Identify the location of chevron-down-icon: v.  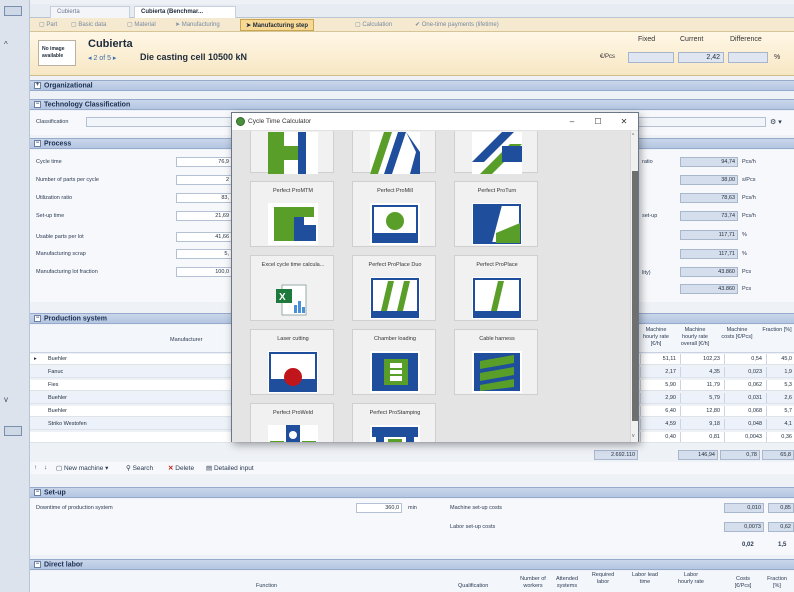
(6, 399).